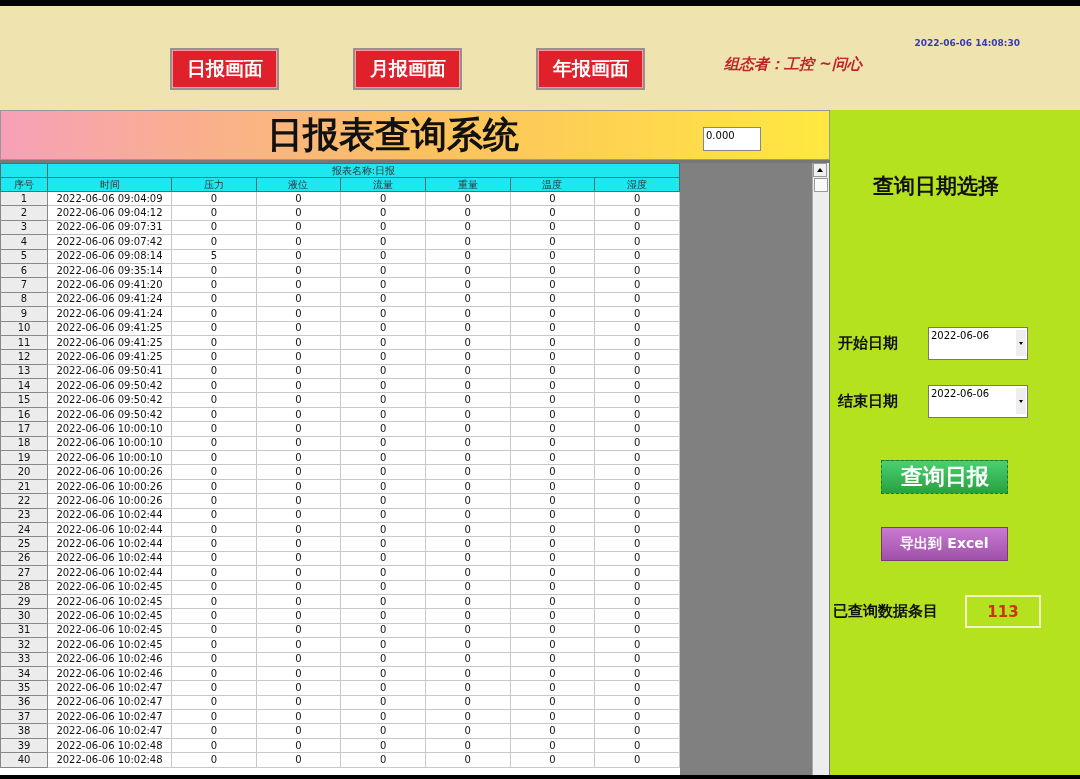 The height and width of the screenshot is (779, 1080). I want to click on count-label: 已查询数据条目, so click(886, 611).